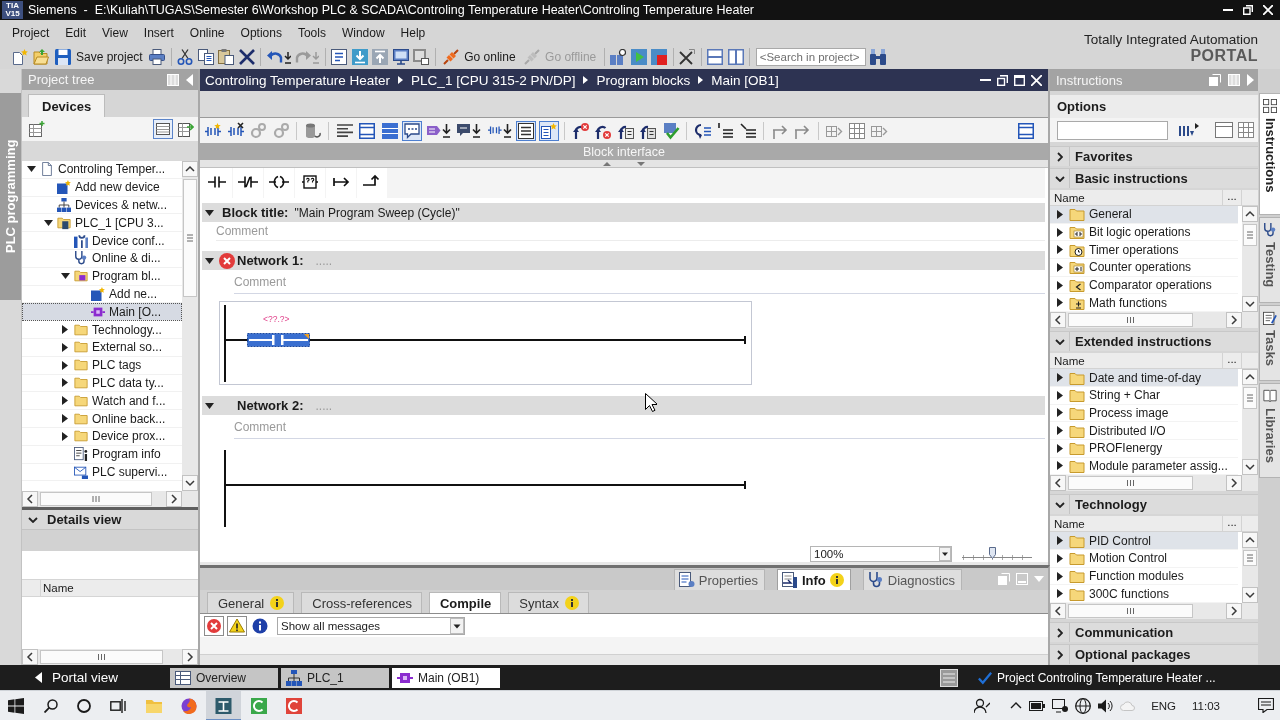 This screenshot has width=1280, height=720. I want to click on inspector-tab: Properties, so click(719, 579).